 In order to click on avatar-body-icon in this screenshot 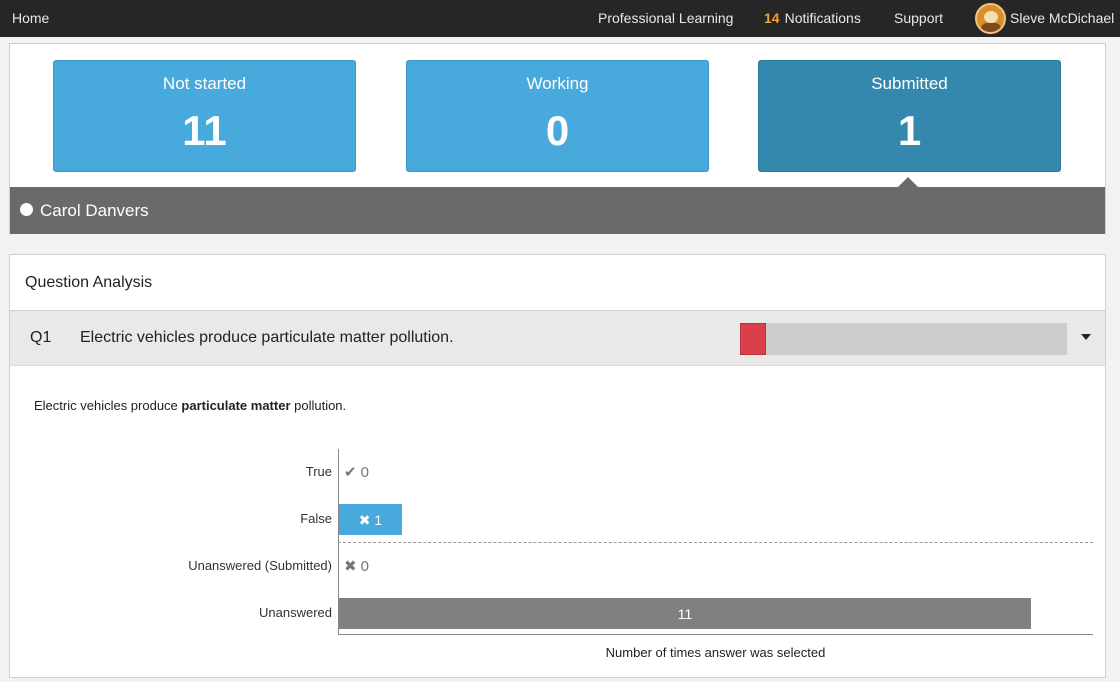, I will do `click(991, 27)`.